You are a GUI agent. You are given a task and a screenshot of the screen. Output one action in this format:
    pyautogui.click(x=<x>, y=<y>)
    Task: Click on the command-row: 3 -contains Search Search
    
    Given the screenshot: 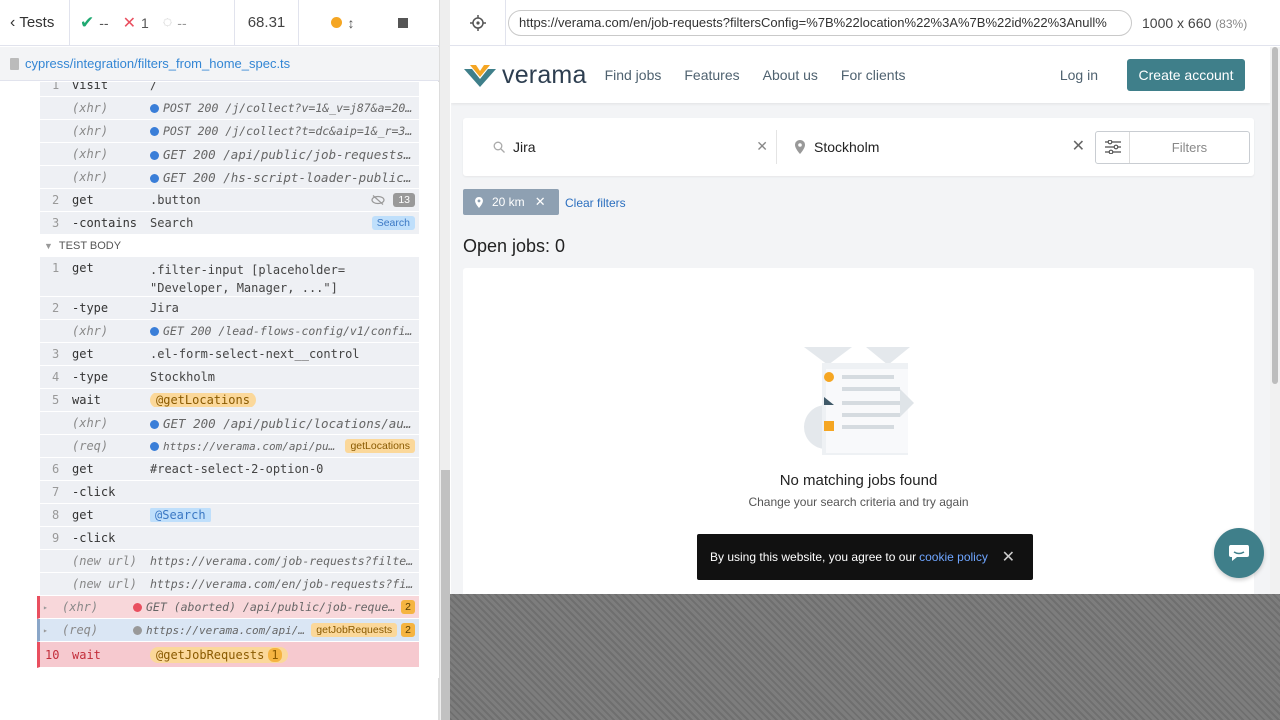 What is the action you would take?
    pyautogui.click(x=229, y=223)
    